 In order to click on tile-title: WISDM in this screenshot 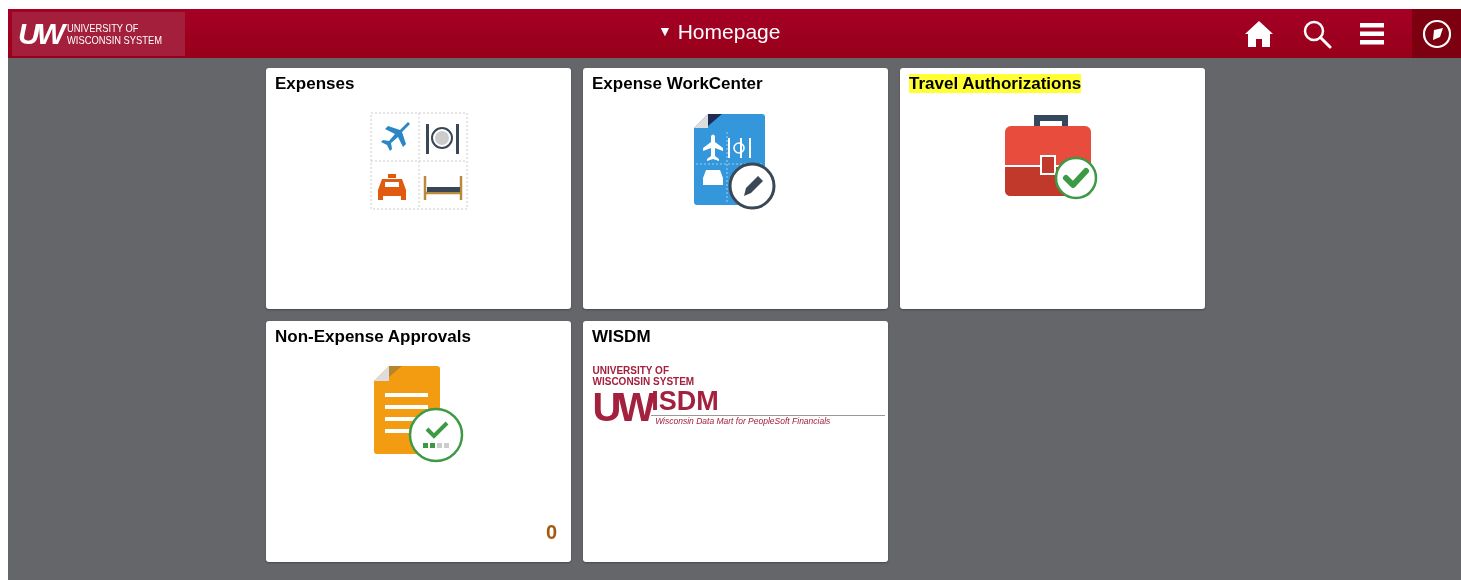, I will do `click(621, 336)`.